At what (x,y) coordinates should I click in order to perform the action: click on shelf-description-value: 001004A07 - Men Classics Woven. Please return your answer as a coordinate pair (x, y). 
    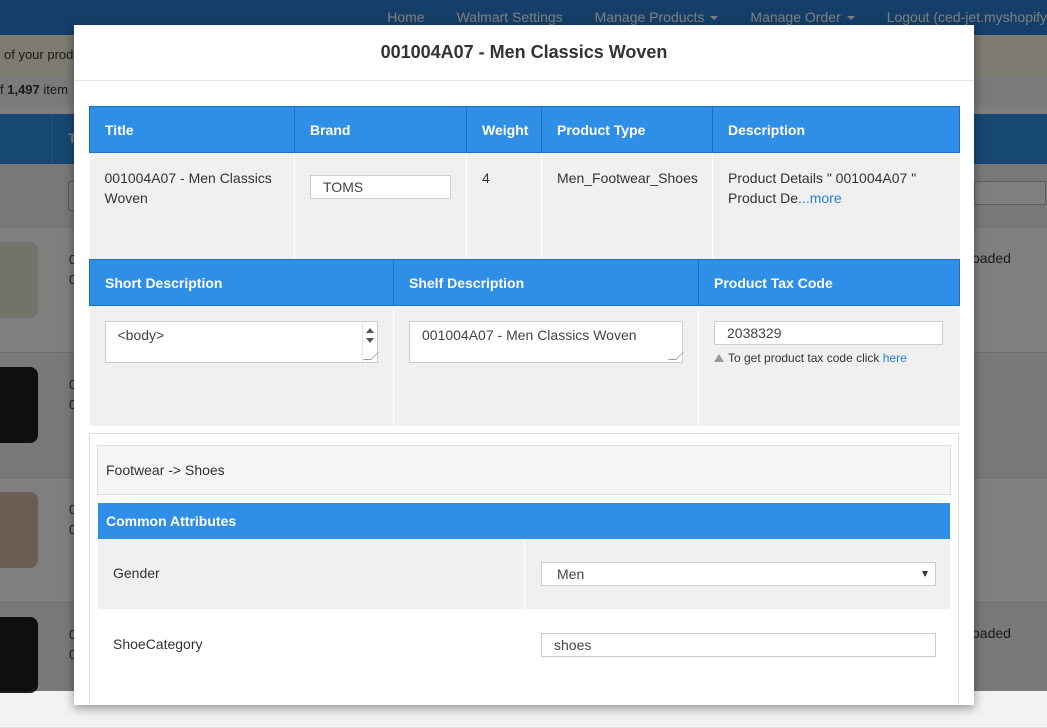
    Looking at the image, I should click on (529, 335).